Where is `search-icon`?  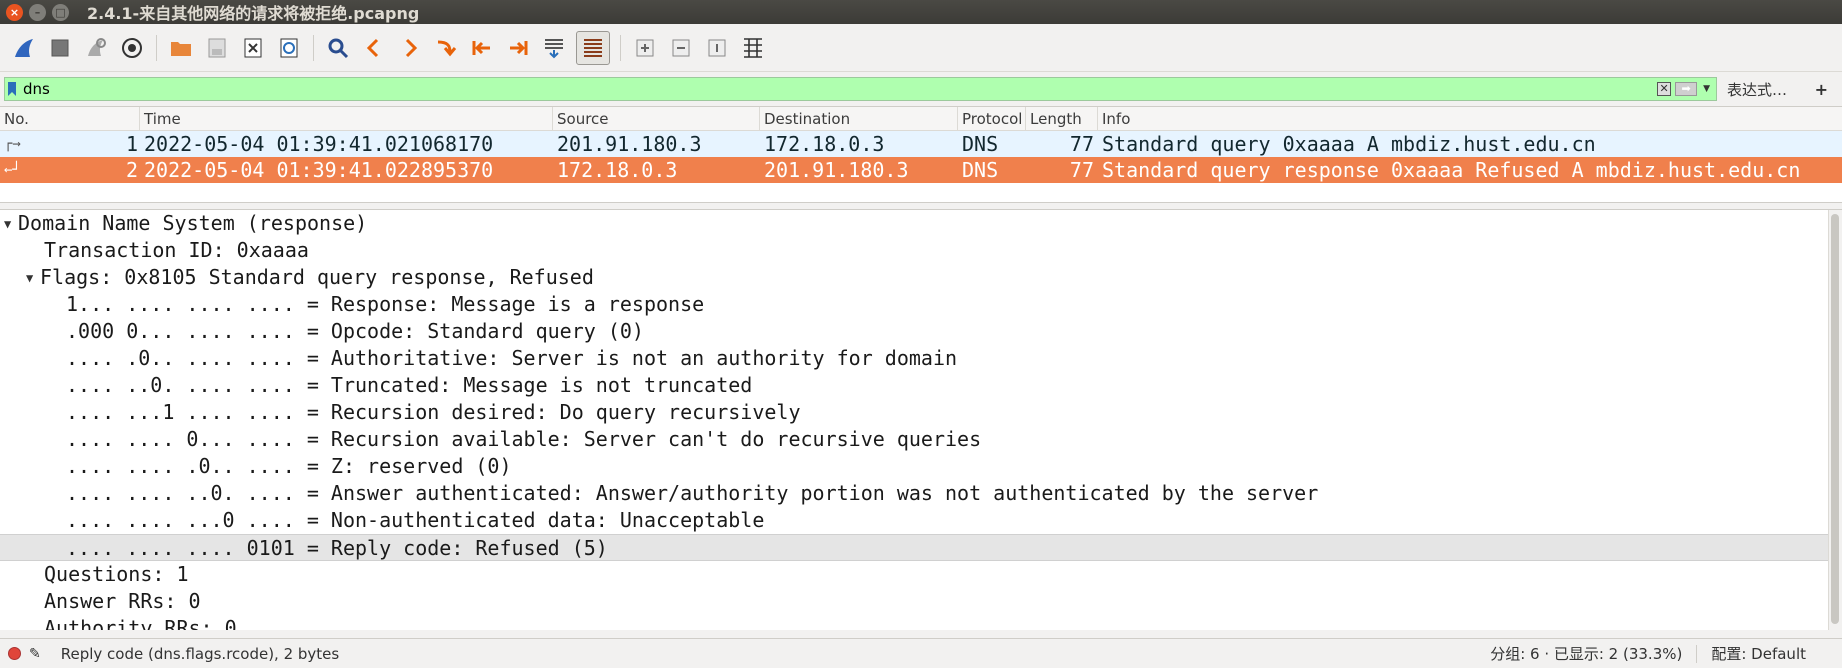 search-icon is located at coordinates (338, 48).